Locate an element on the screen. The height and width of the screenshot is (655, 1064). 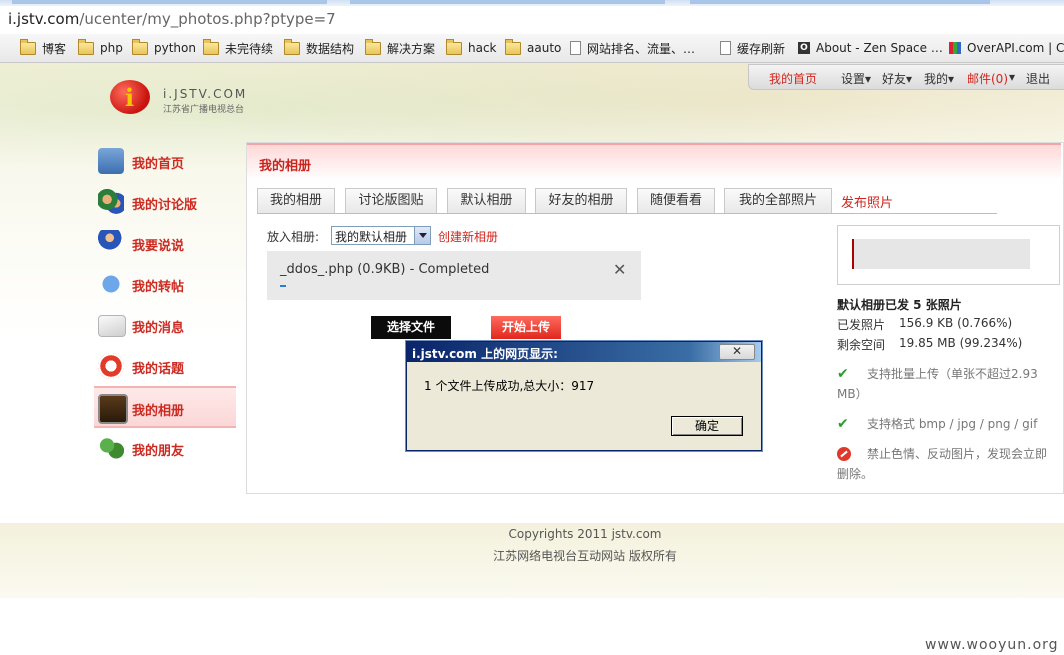
my-home-link: 我的首页 is located at coordinates (793, 78).